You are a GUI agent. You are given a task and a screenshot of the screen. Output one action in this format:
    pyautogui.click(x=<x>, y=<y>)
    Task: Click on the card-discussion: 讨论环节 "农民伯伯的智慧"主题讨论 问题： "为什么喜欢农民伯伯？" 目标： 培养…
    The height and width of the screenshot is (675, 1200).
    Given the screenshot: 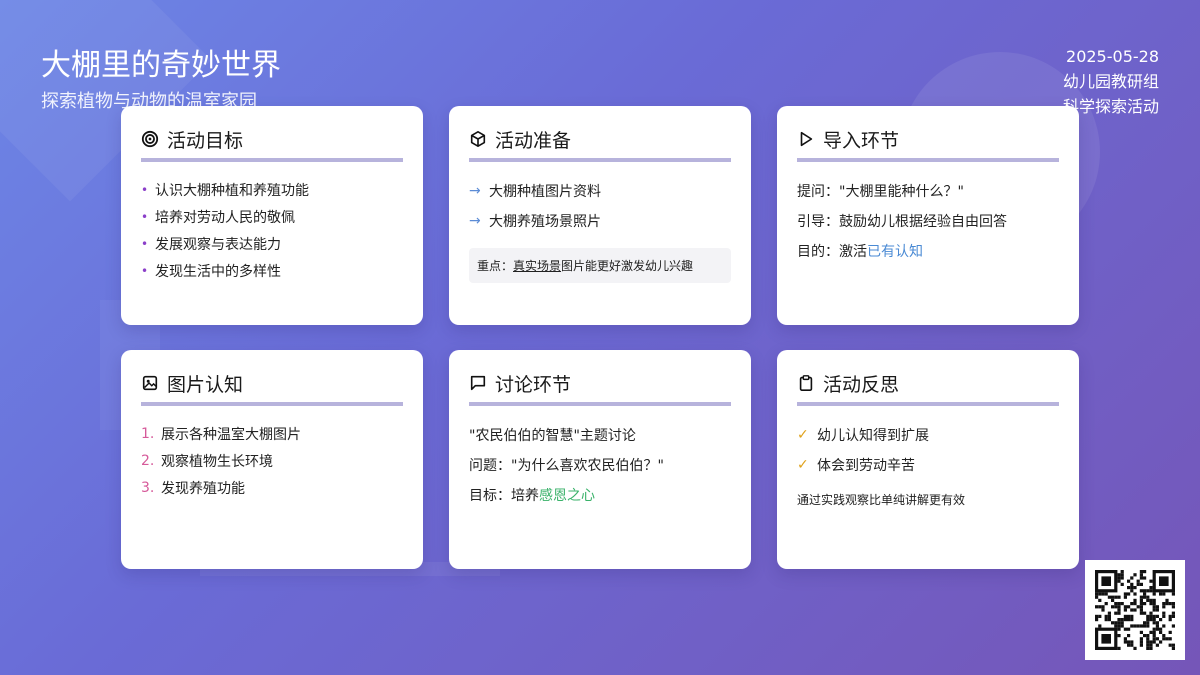 What is the action you would take?
    pyautogui.click(x=600, y=459)
    